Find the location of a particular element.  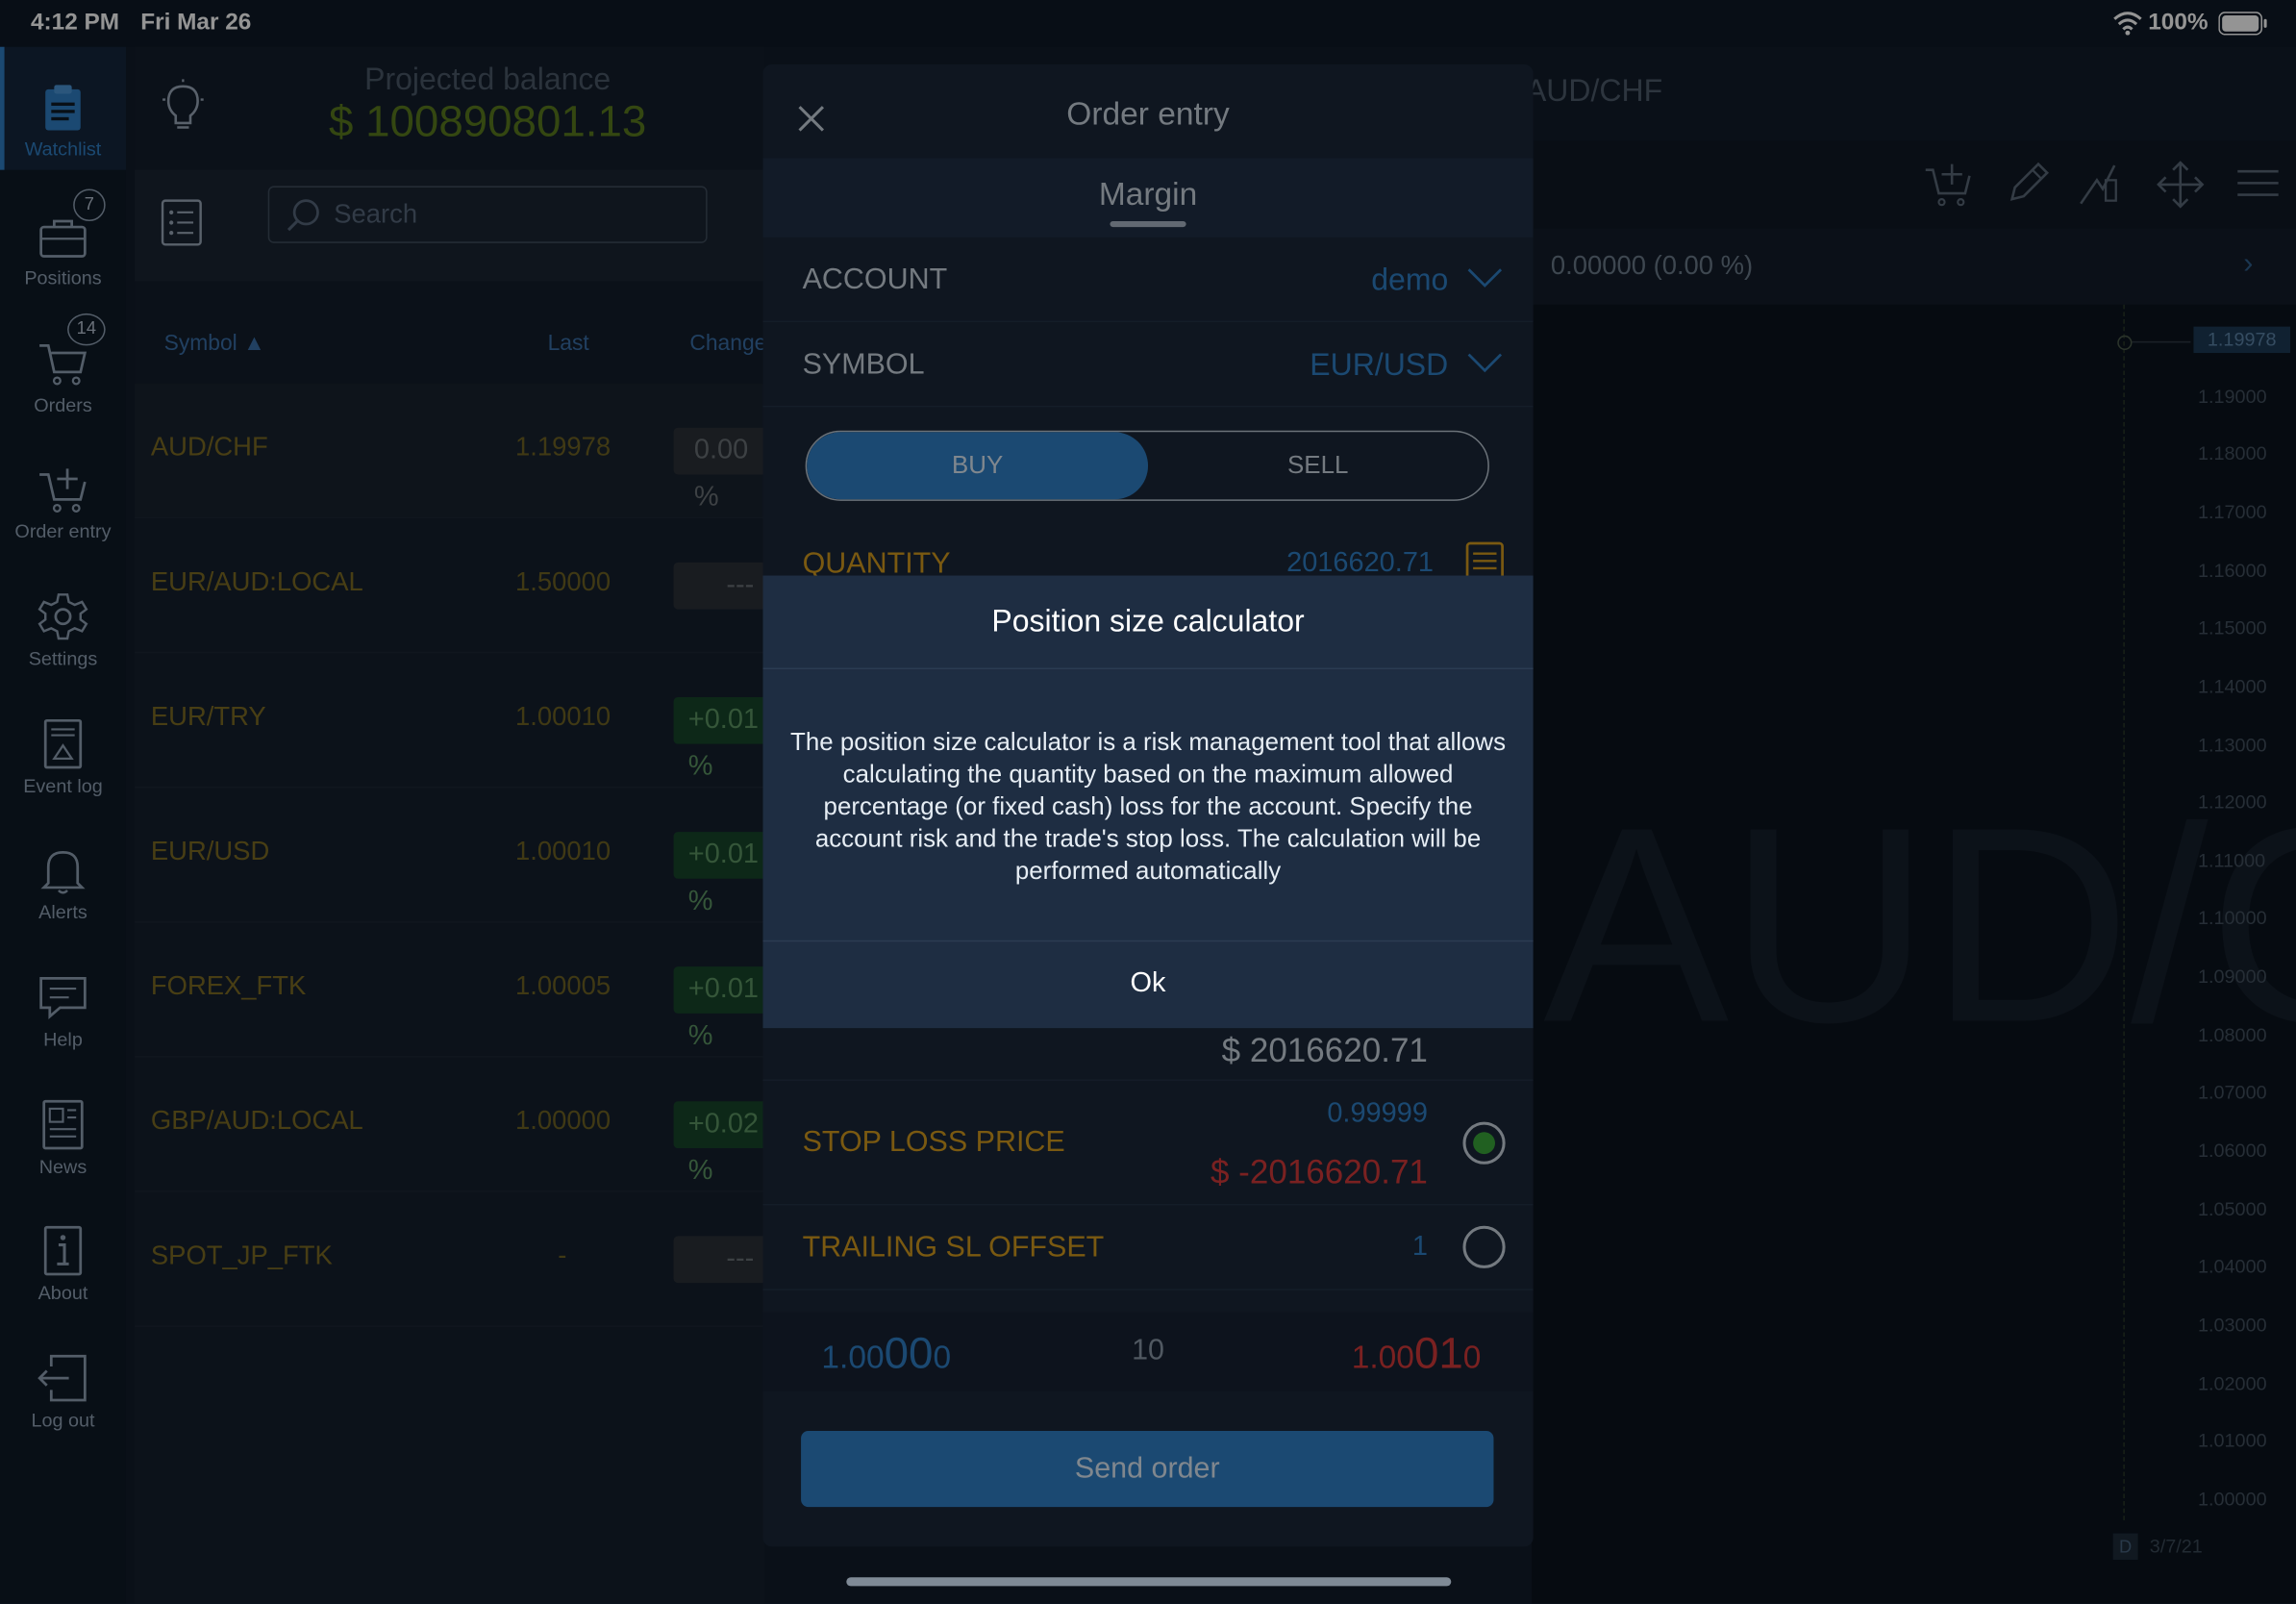

dialog-header: Position size calculator is located at coordinates (1148, 623).